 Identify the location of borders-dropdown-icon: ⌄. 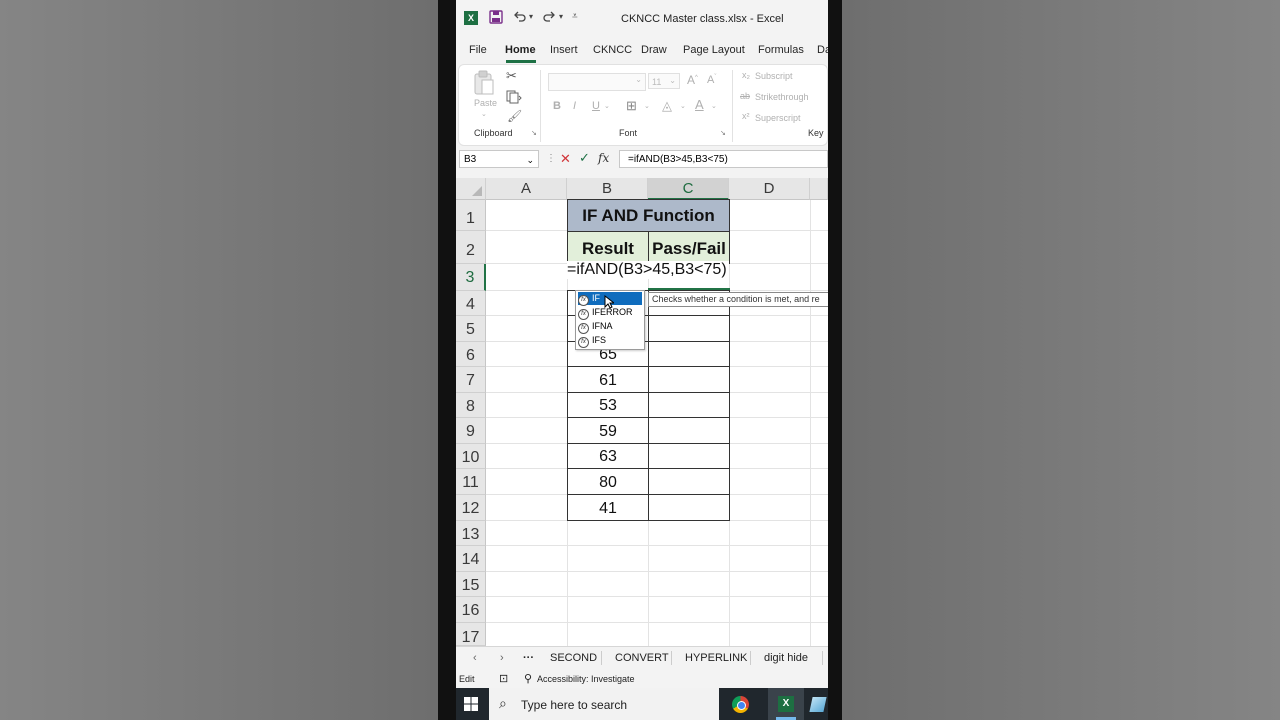
(647, 106).